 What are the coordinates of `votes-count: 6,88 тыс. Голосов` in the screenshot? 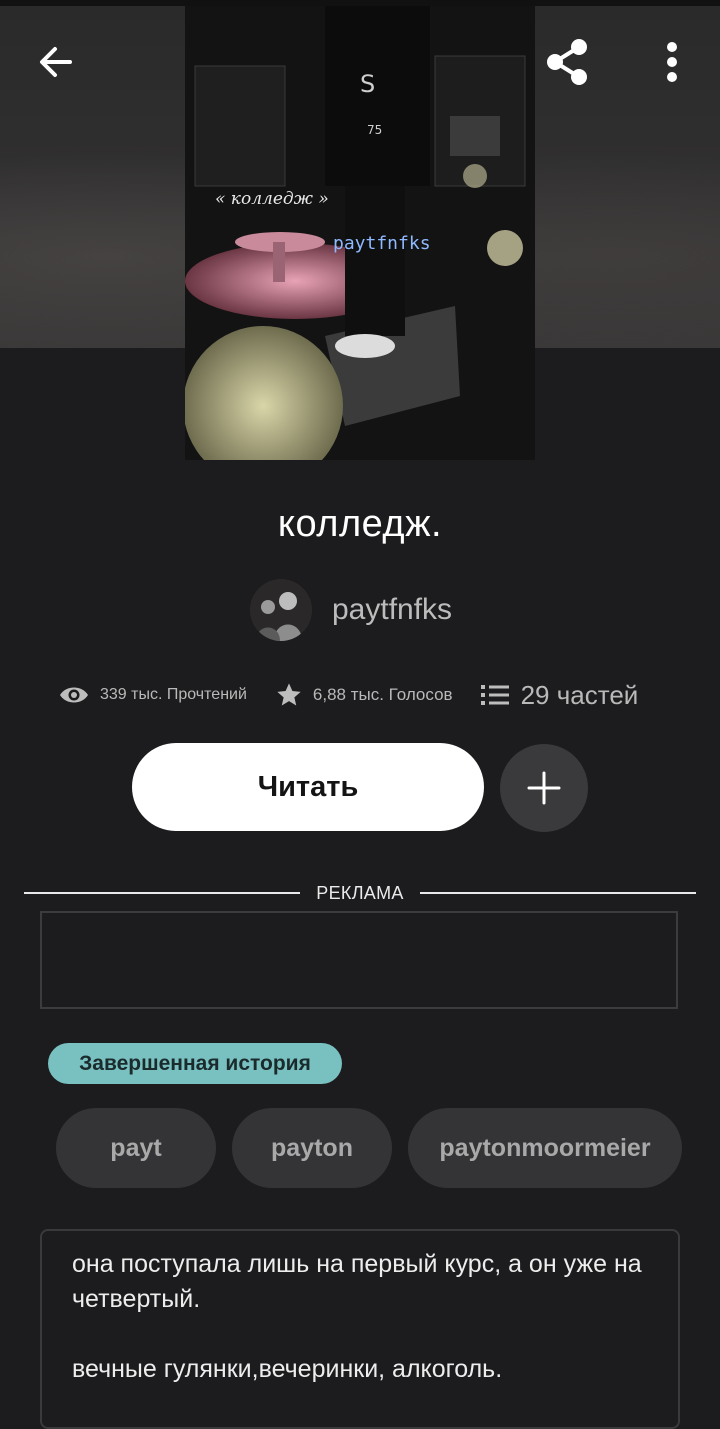 It's located at (382, 694).